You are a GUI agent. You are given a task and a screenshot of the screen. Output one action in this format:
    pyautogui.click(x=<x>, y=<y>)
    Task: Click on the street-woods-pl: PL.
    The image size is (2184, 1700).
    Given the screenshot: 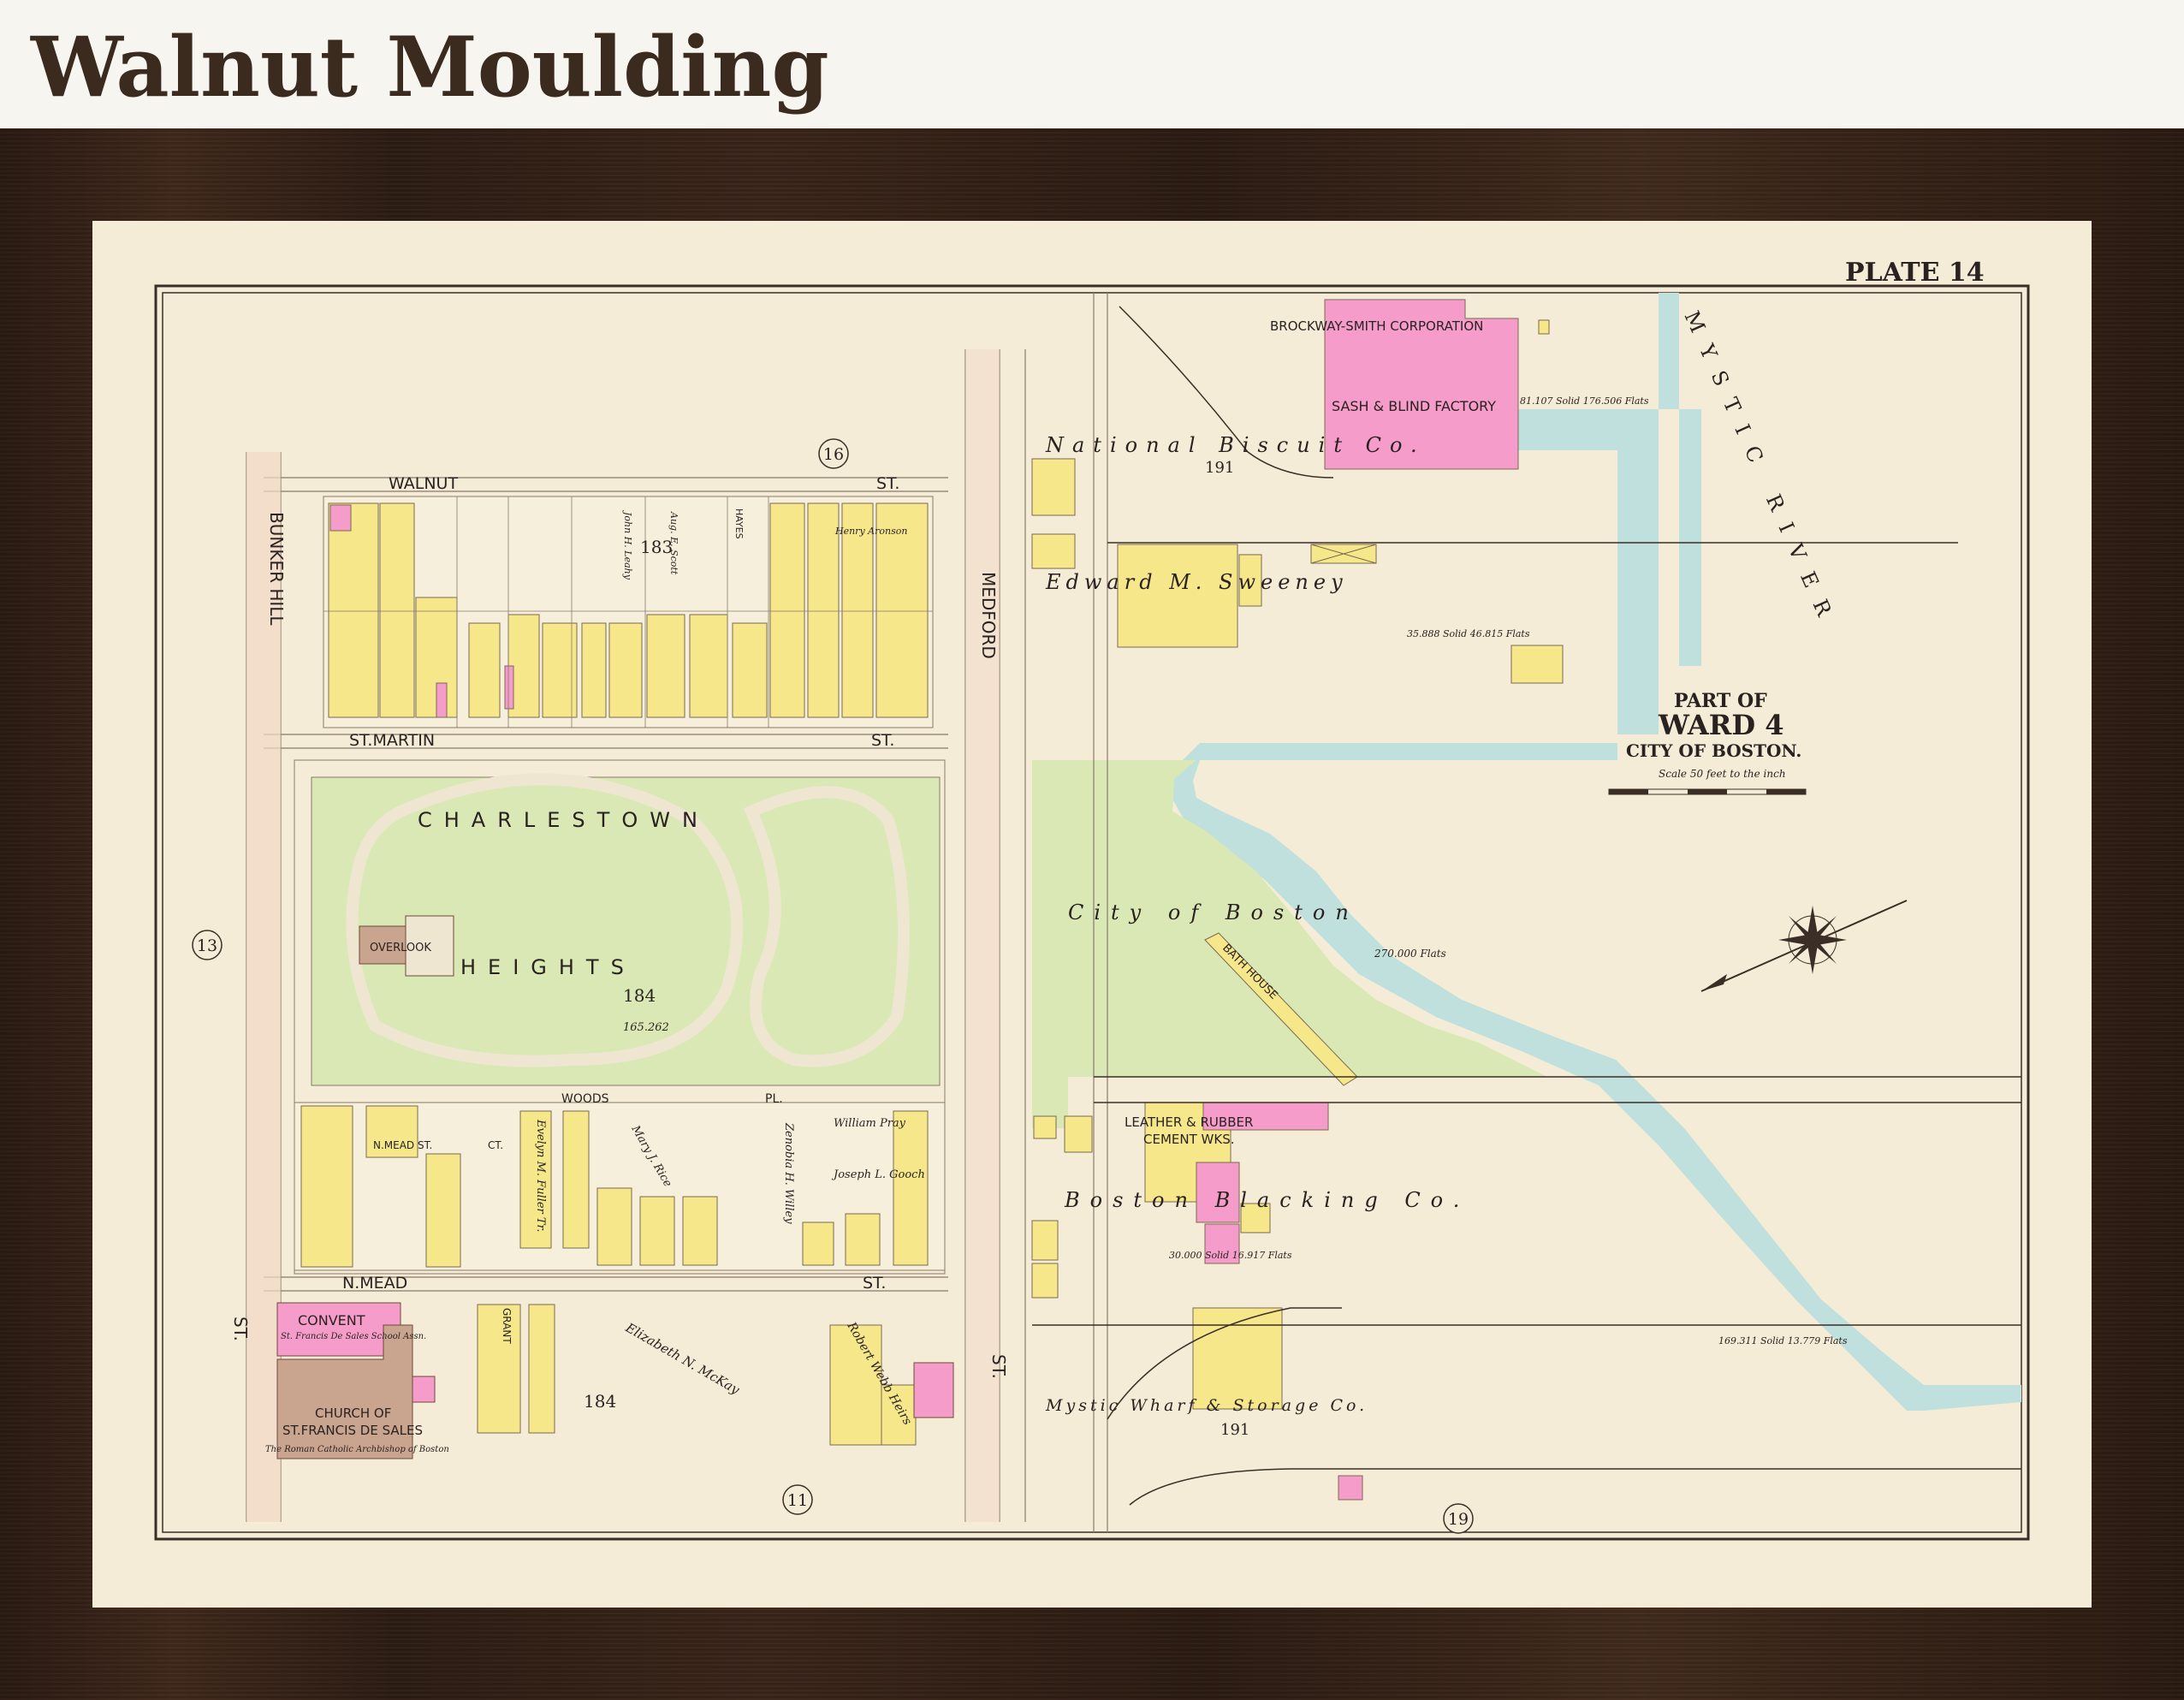 What is the action you would take?
    pyautogui.click(x=774, y=1099)
    